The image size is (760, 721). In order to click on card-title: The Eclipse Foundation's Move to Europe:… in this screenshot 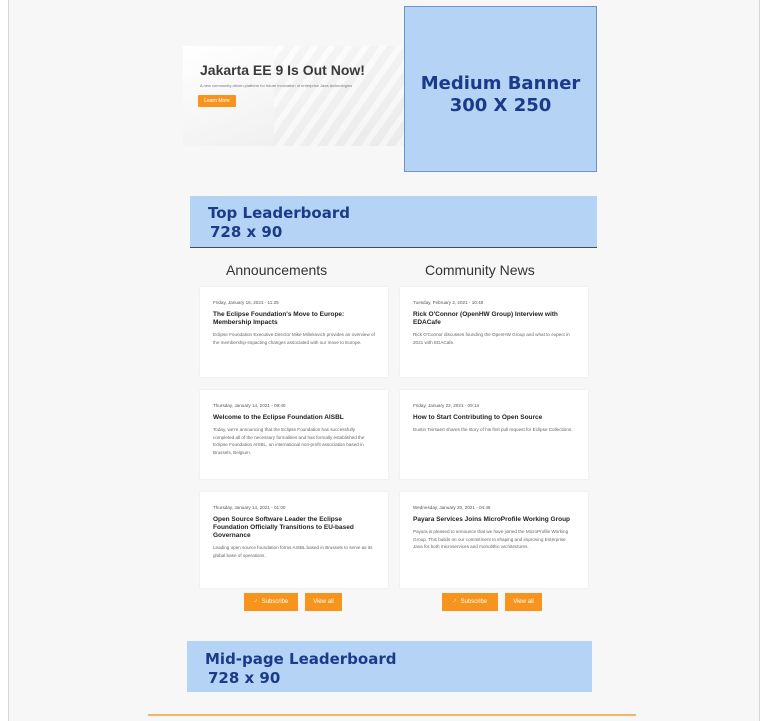, I will do `click(294, 319)`.